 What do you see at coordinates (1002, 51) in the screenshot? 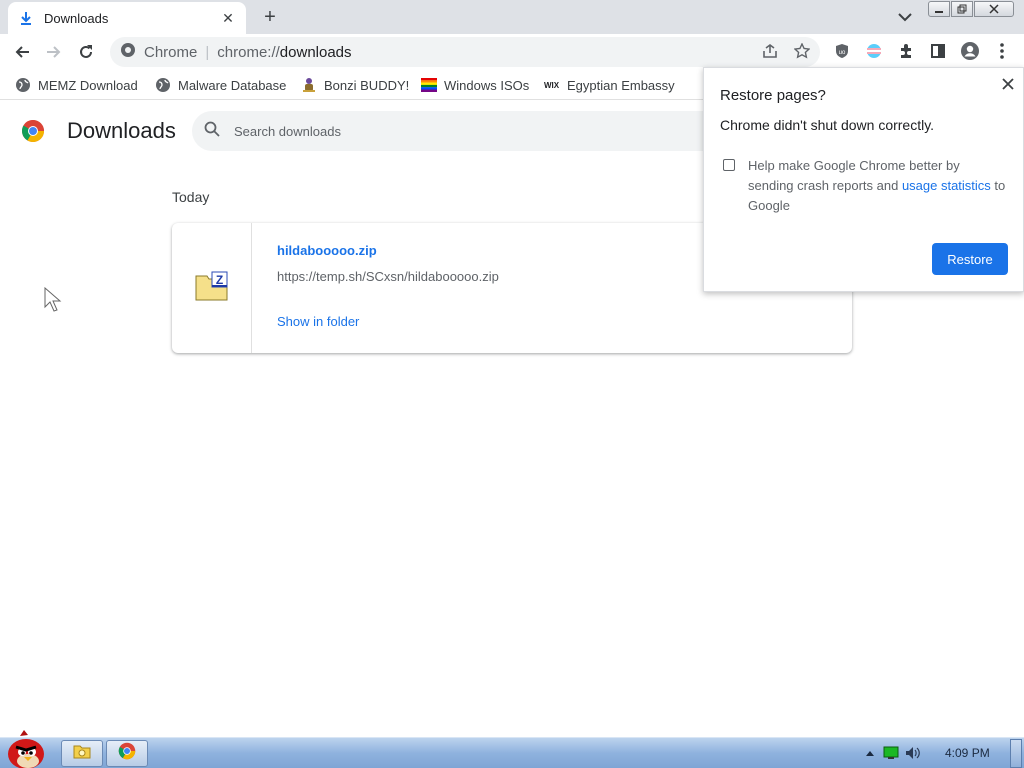
I see `menu-kebab-icon` at bounding box center [1002, 51].